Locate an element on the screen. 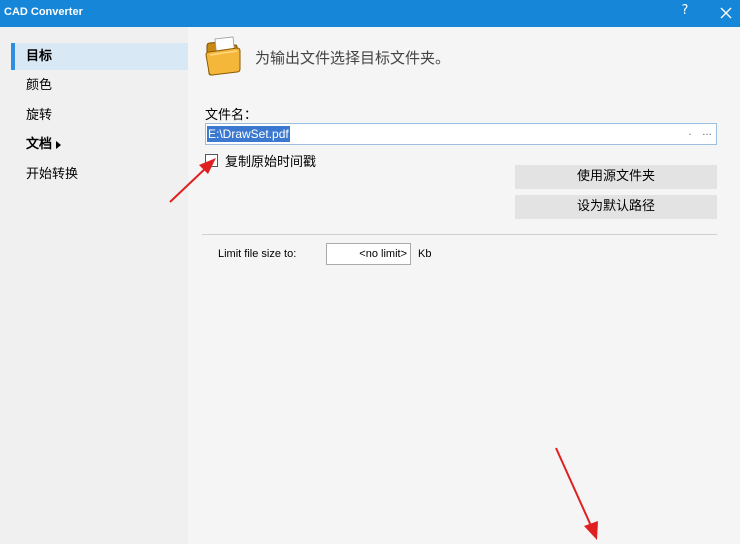 The width and height of the screenshot is (740, 544). copy-timestamp-checkbox is located at coordinates (211, 160).